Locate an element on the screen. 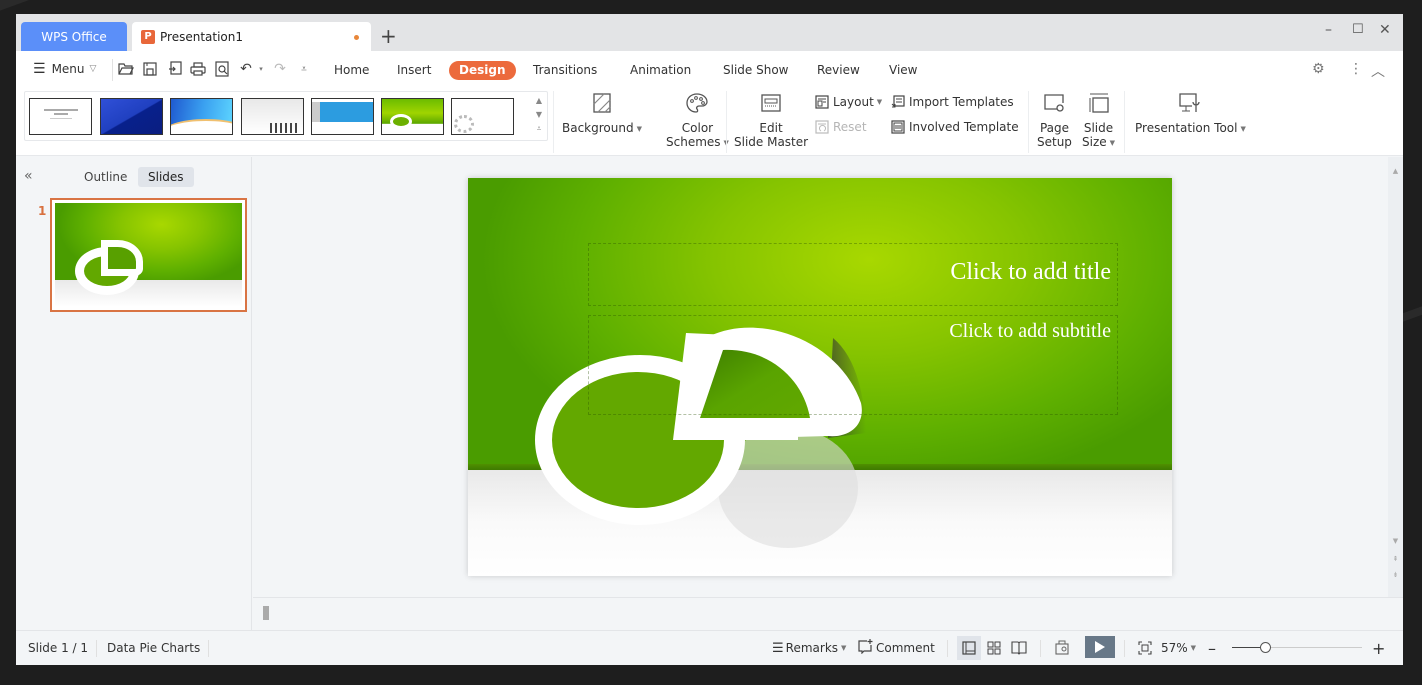 The height and width of the screenshot is (685, 1422). undo-dropdown-icon: ▾ is located at coordinates (261, 69).